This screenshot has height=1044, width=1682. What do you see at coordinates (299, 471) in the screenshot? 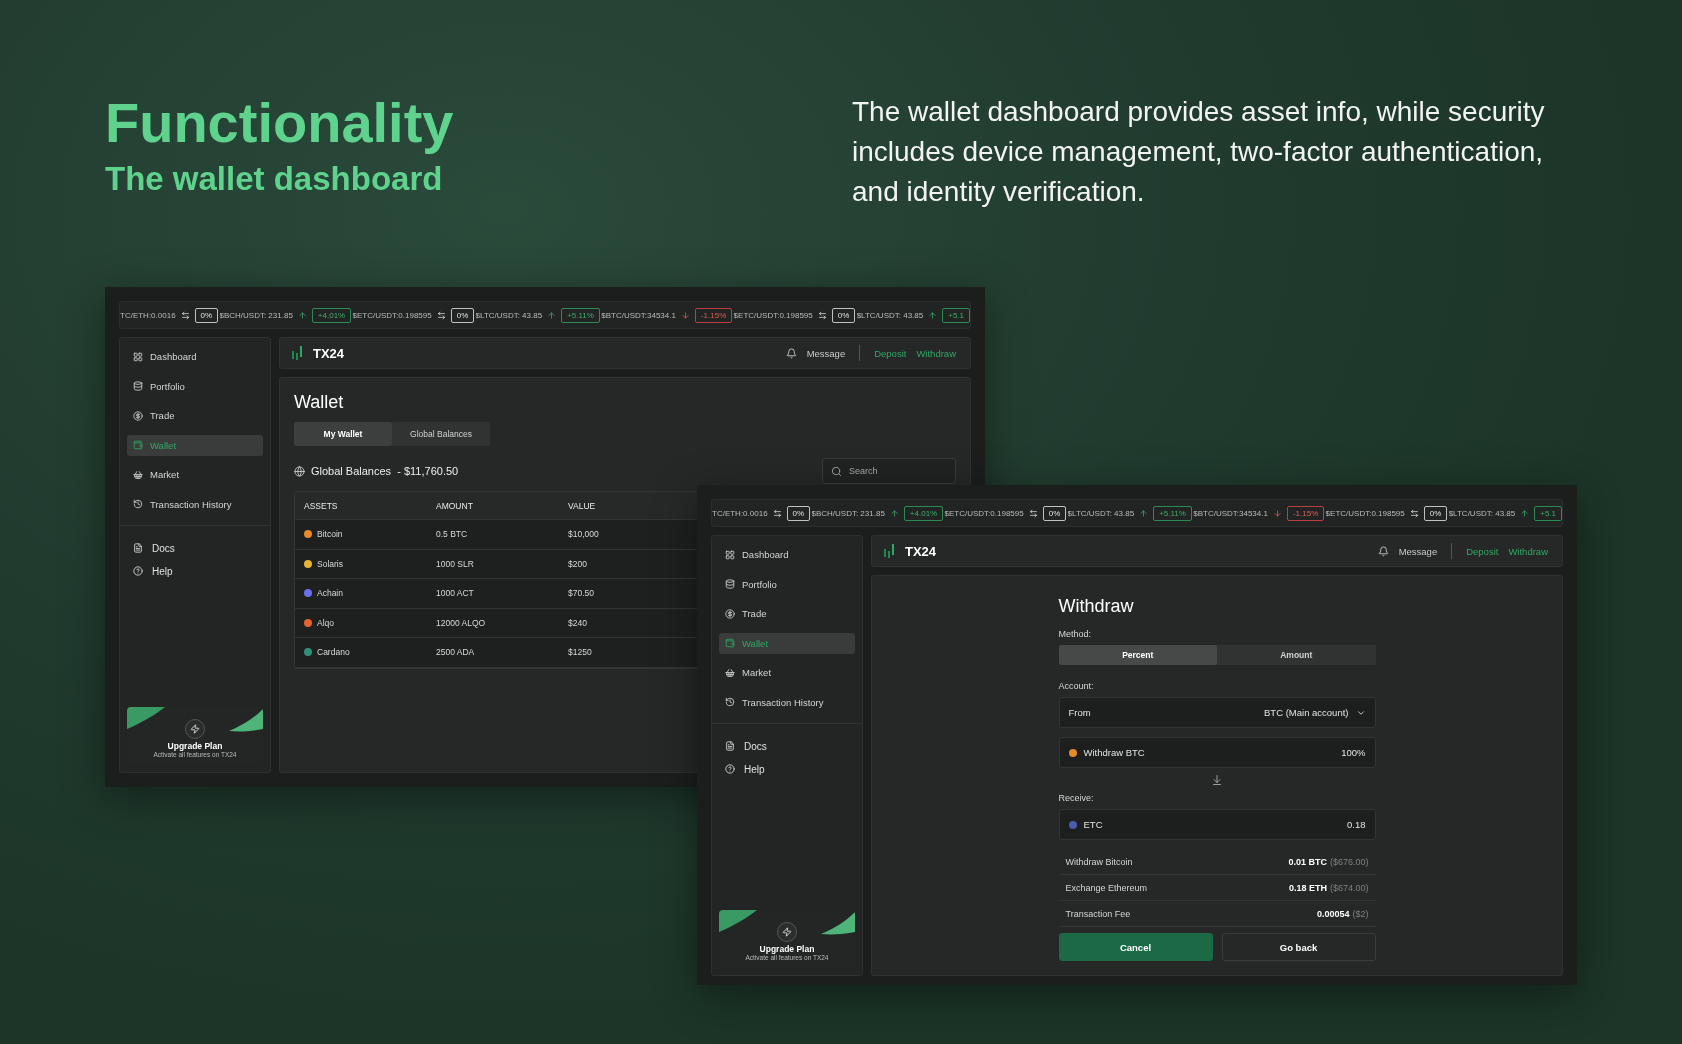
I see `globe-icon` at bounding box center [299, 471].